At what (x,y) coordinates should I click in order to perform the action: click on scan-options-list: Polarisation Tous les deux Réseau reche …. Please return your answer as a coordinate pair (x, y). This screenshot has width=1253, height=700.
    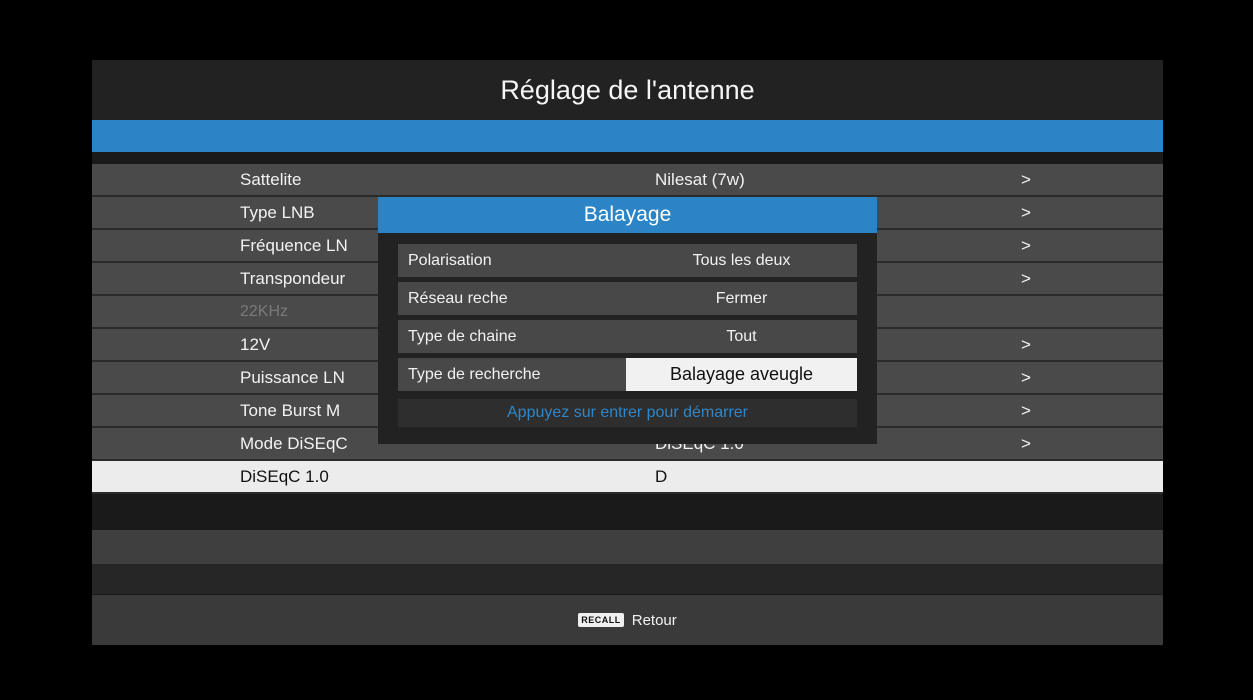
    Looking at the image, I should click on (627, 320).